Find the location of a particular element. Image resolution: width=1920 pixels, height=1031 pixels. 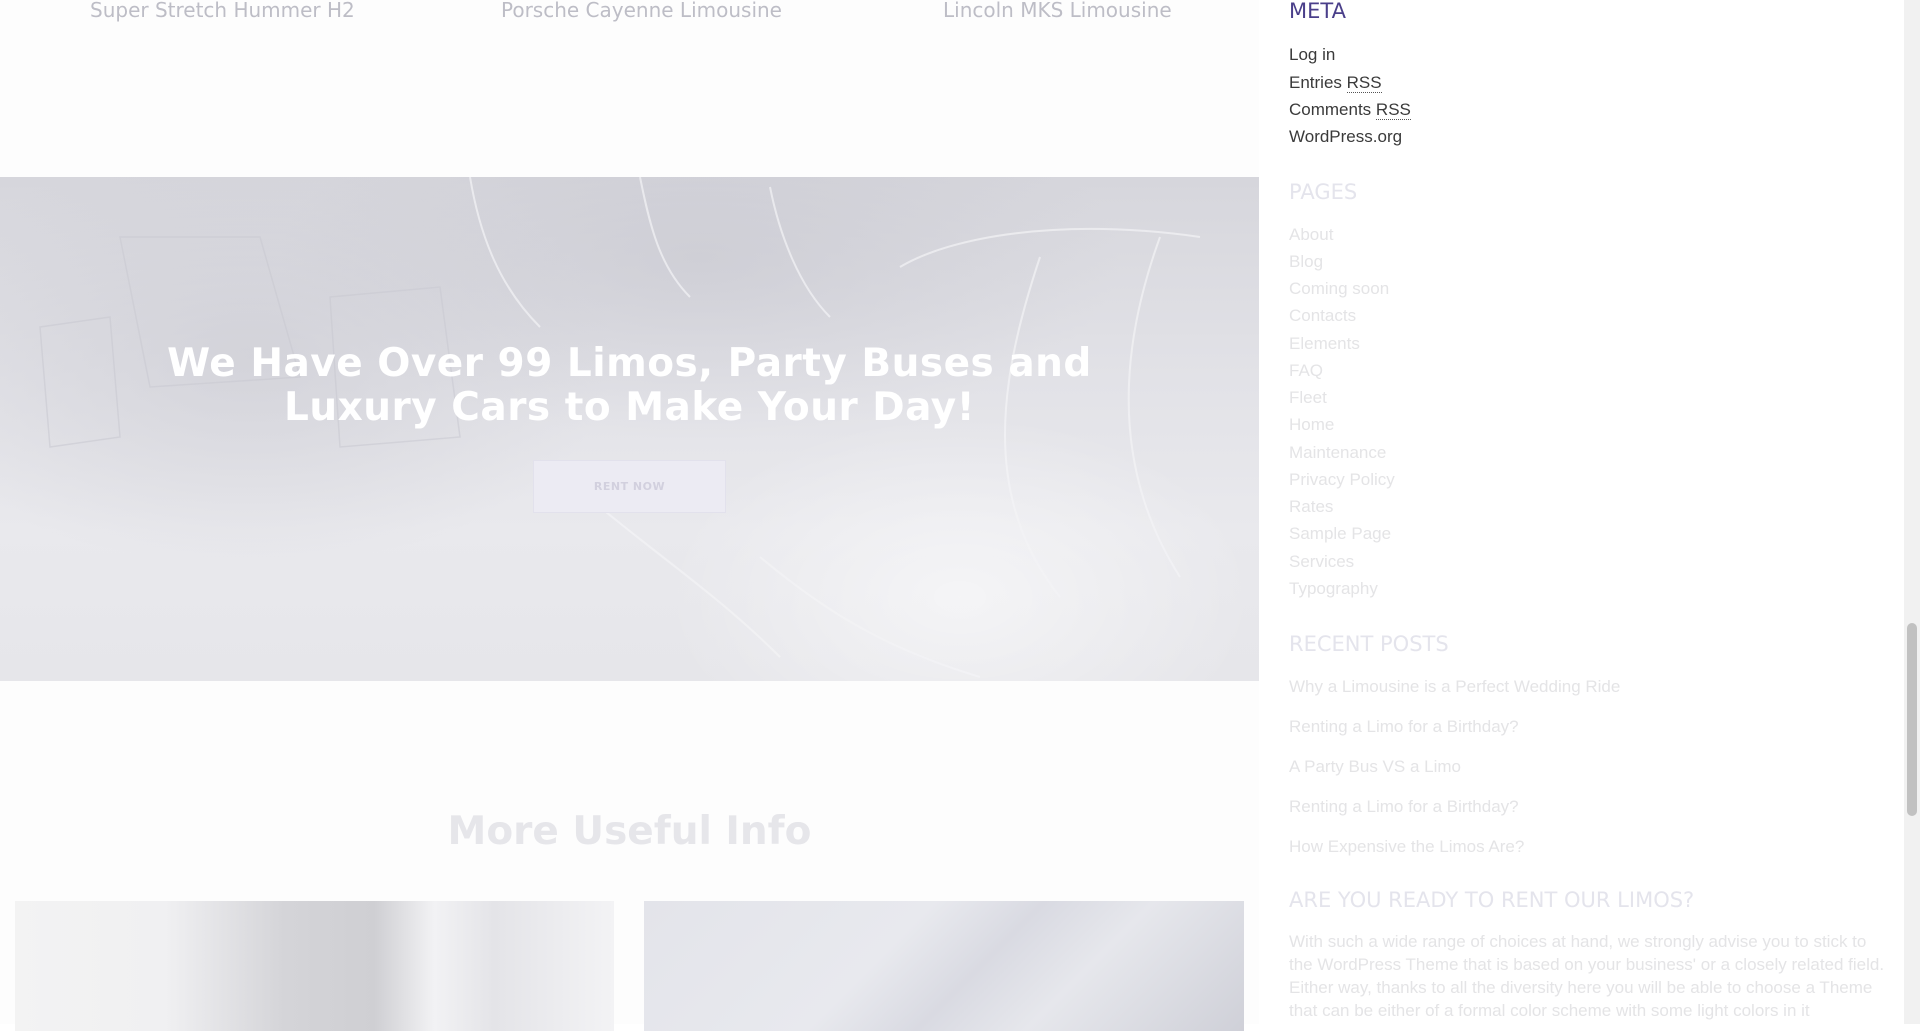

page-link-typography: Typography is located at coordinates (1333, 589).